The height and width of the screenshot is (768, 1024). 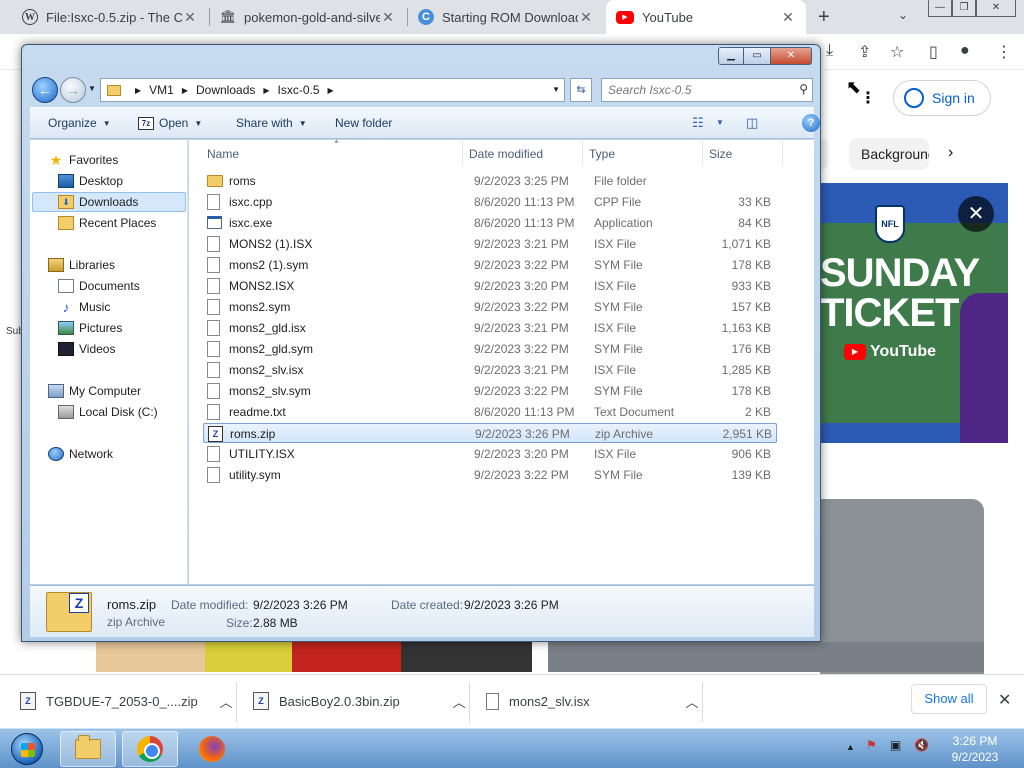 What do you see at coordinates (109, 202) in the screenshot?
I see `nav-downloads: ⬇ Downloads` at bounding box center [109, 202].